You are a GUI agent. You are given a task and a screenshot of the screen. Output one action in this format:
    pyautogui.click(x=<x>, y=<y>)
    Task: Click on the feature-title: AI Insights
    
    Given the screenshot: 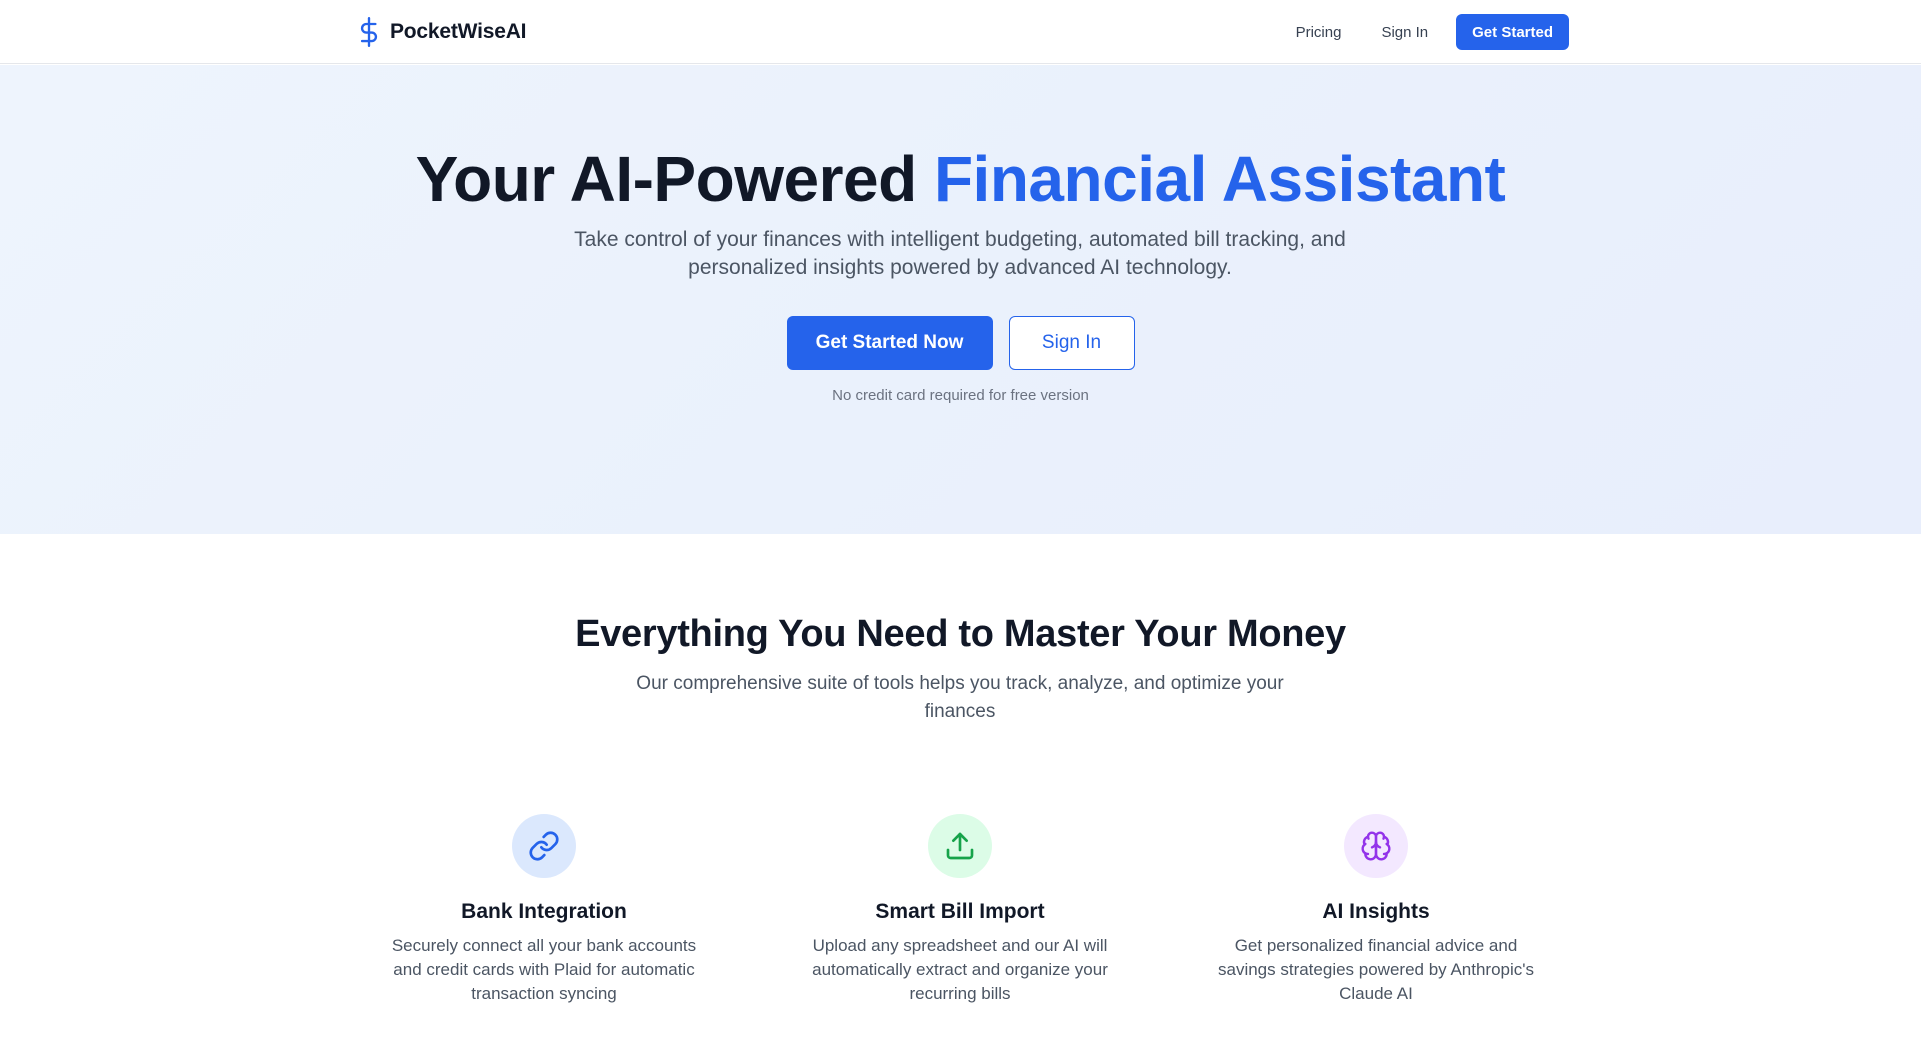 What is the action you would take?
    pyautogui.click(x=1376, y=911)
    